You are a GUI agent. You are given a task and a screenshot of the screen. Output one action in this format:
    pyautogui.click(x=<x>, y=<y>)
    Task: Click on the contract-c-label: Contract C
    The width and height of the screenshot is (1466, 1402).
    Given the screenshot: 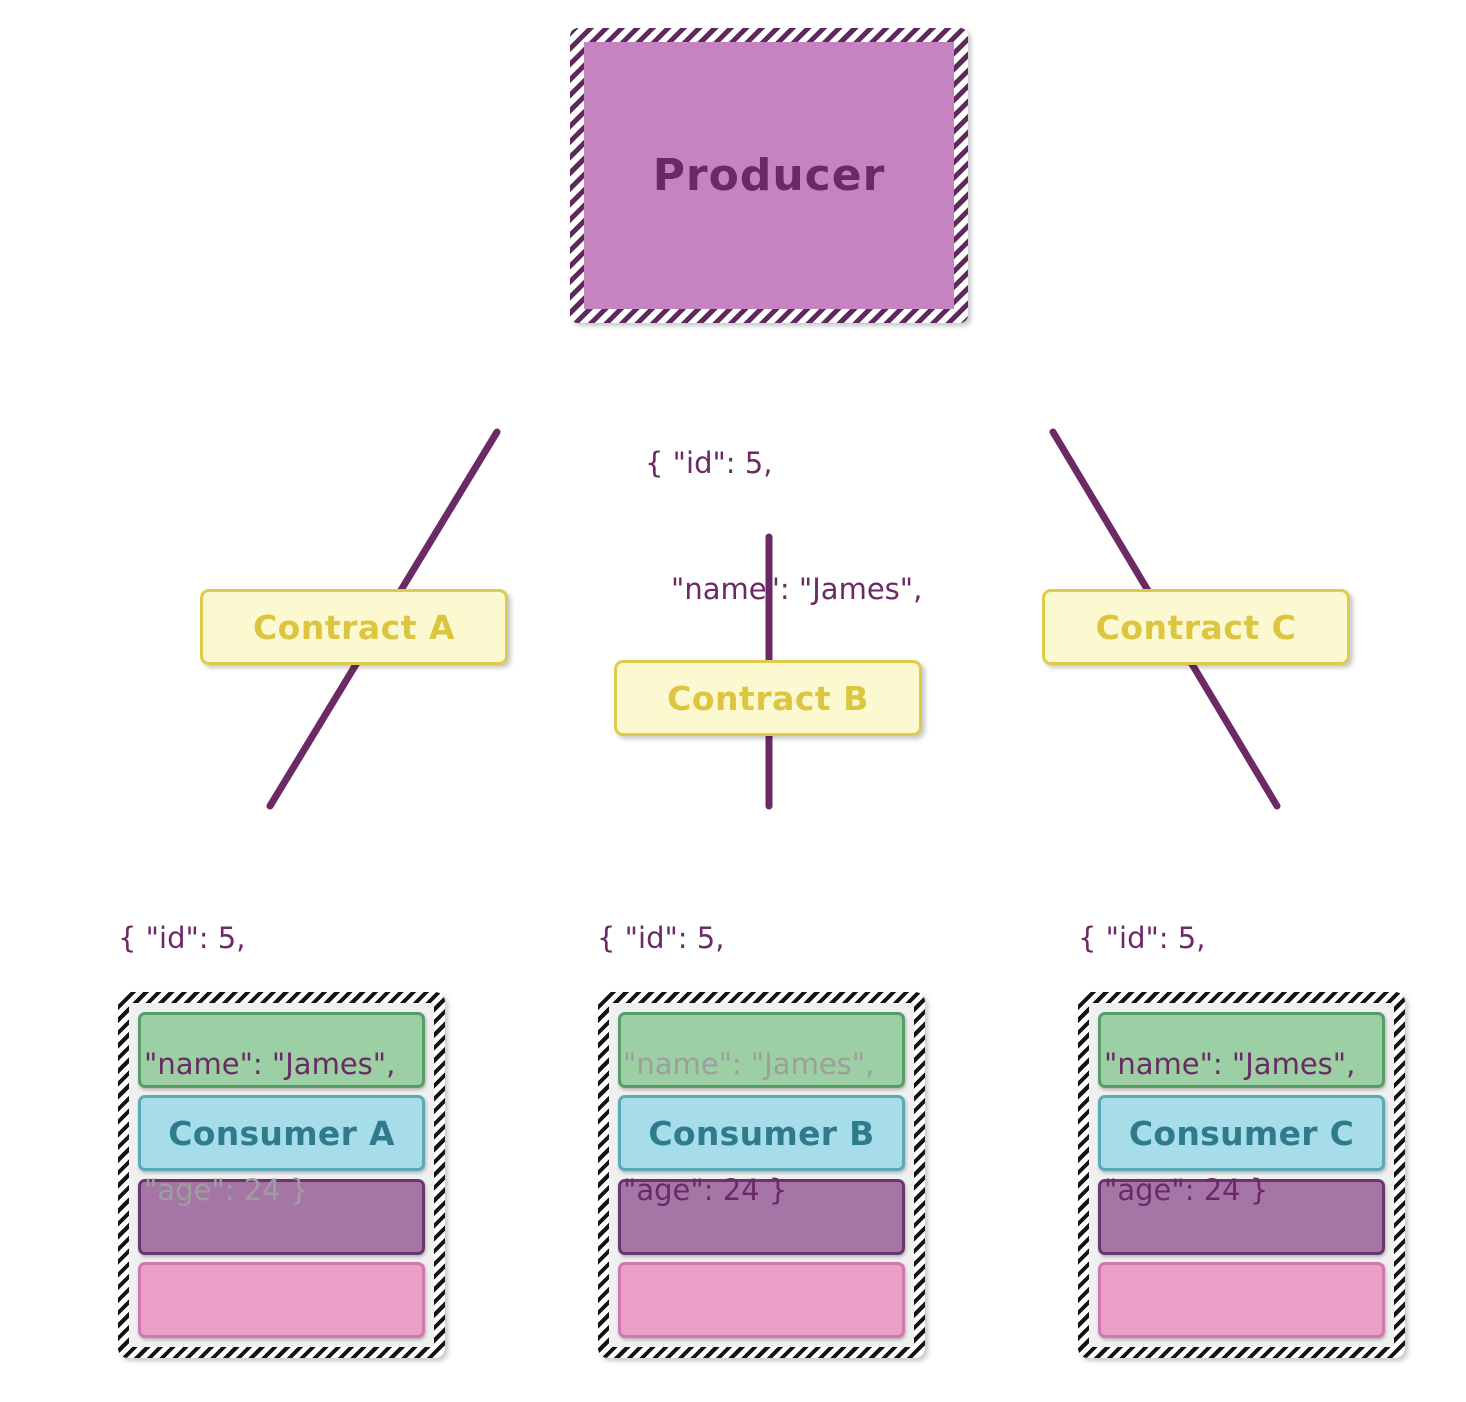 What is the action you would take?
    pyautogui.click(x=1196, y=627)
    